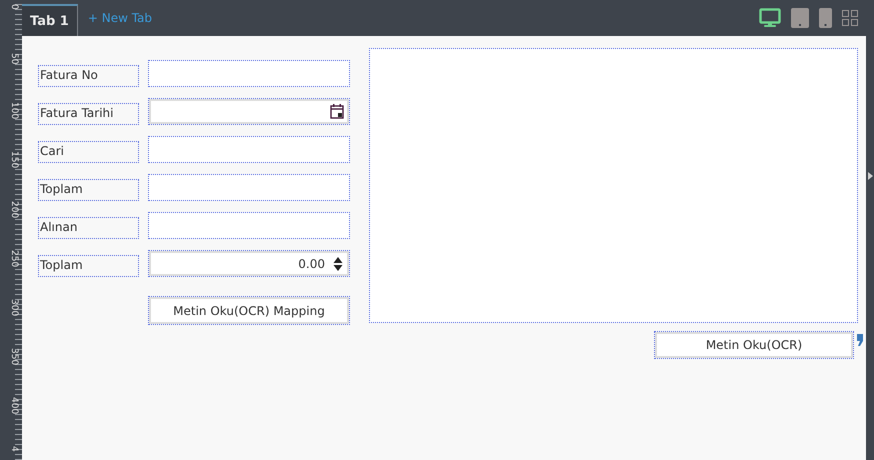 The width and height of the screenshot is (874, 460). I want to click on expand-arrow-icon, so click(870, 176).